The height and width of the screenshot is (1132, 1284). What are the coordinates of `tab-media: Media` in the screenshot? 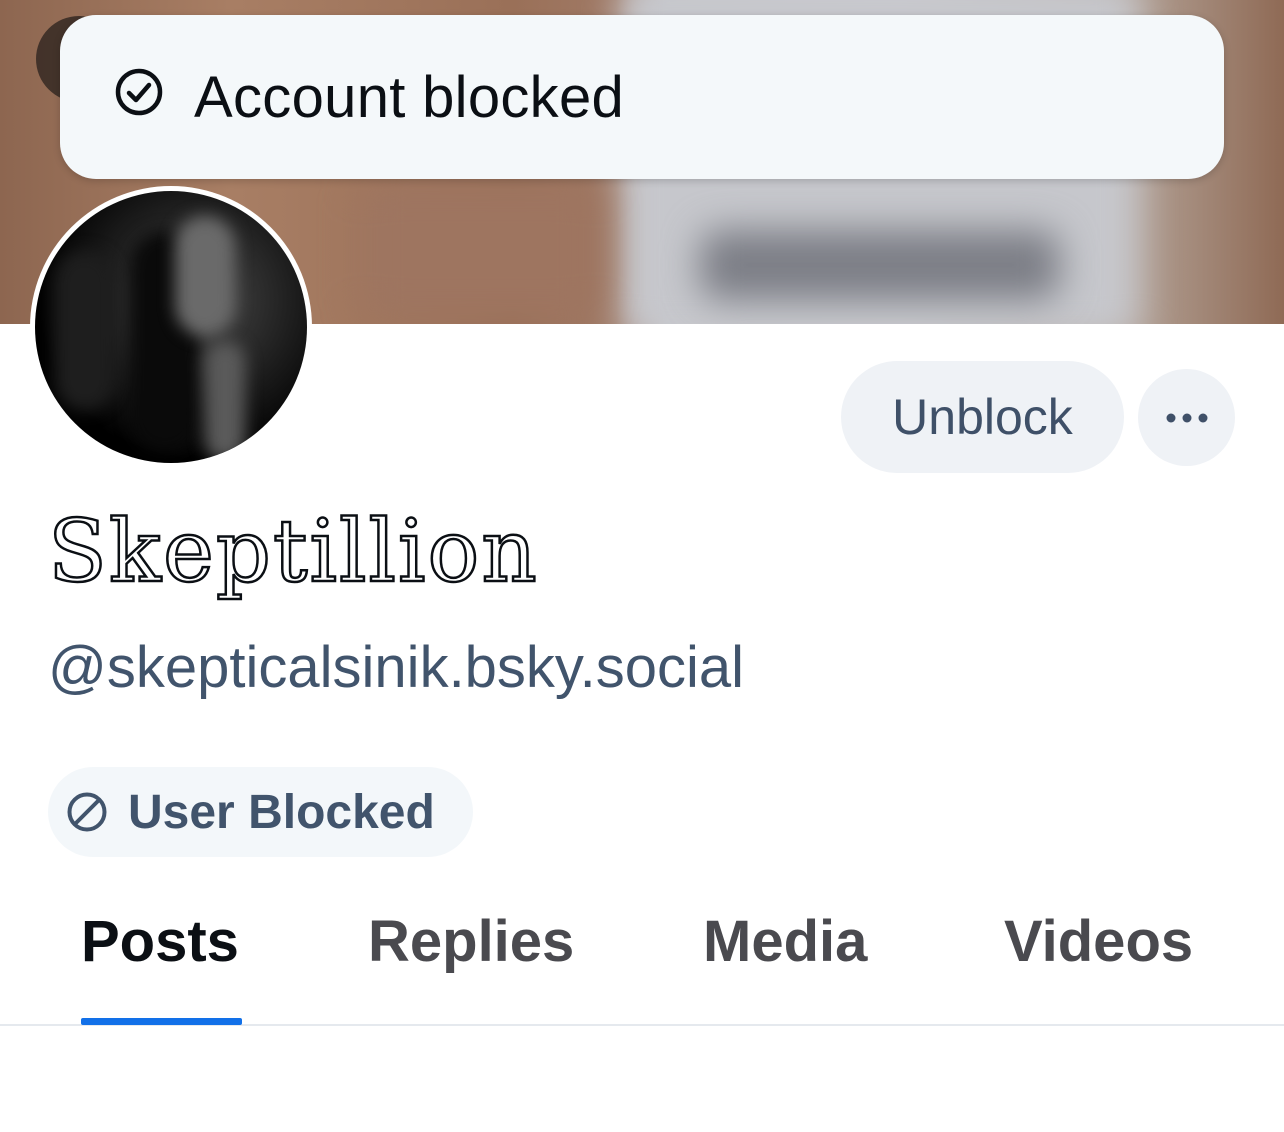 It's located at (785, 942).